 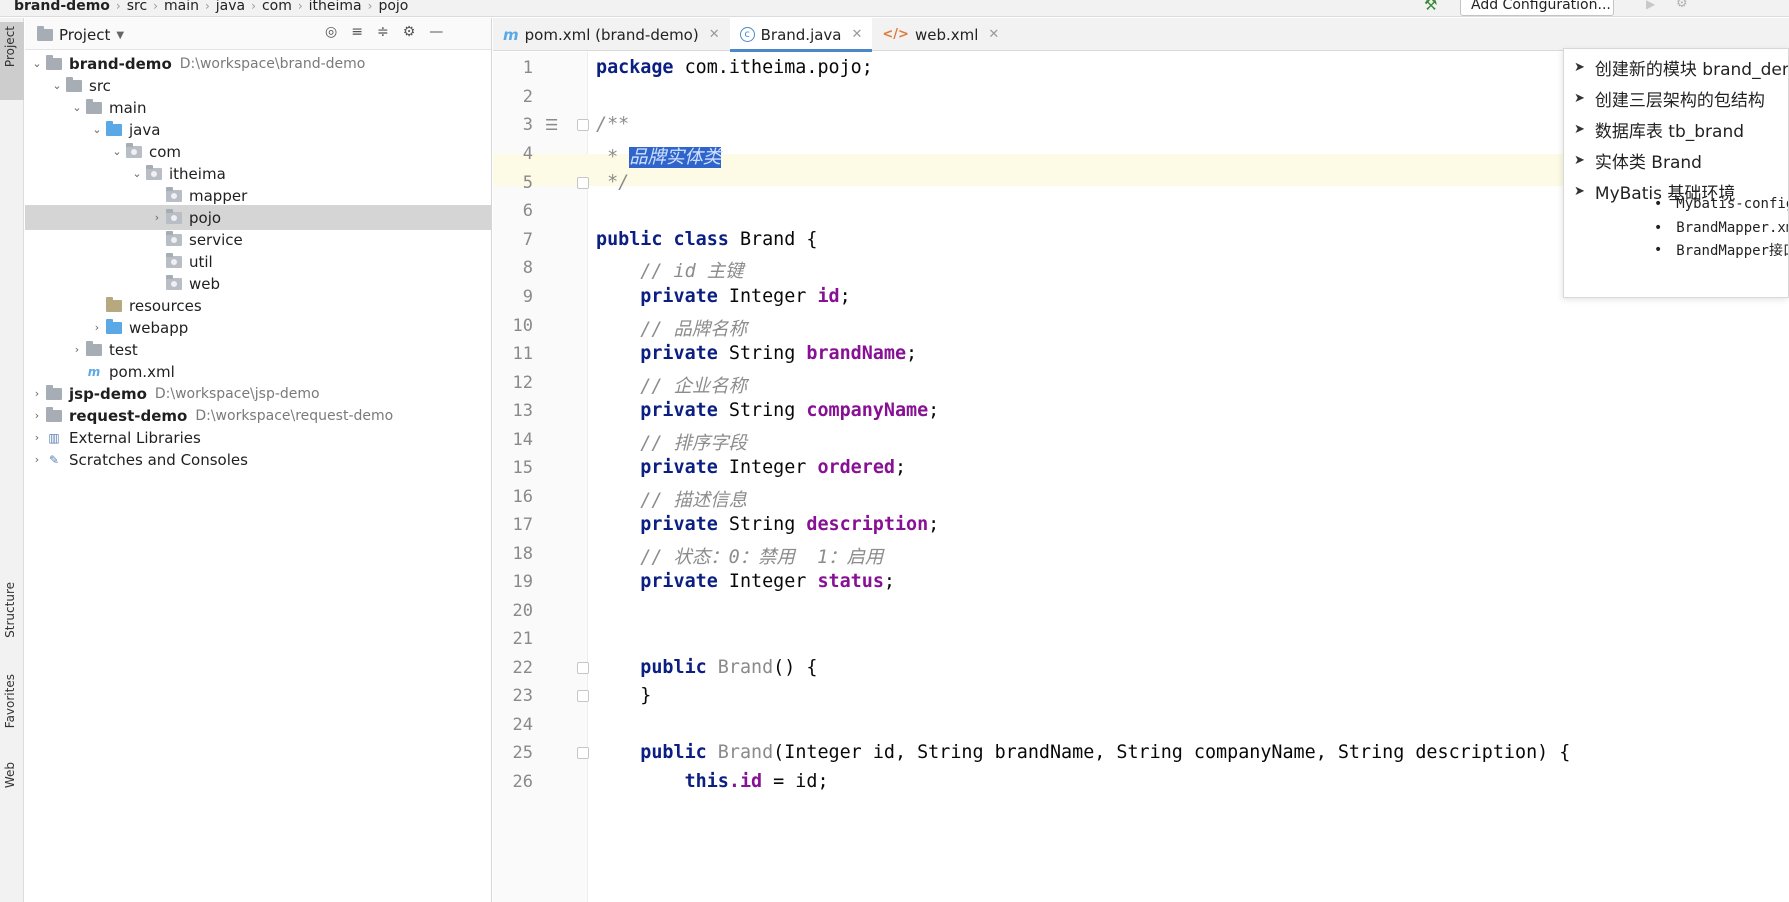 I want to click on tree-item-label: webapp, so click(x=159, y=327).